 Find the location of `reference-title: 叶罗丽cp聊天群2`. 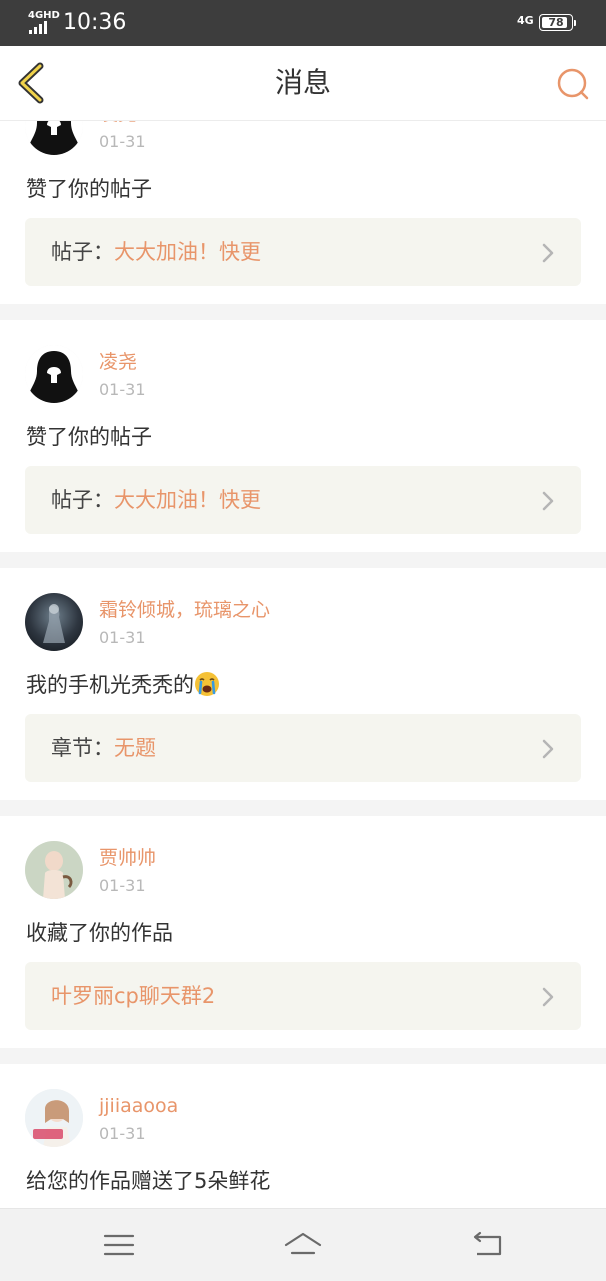

reference-title: 叶罗丽cp聊天群2 is located at coordinates (133, 996).